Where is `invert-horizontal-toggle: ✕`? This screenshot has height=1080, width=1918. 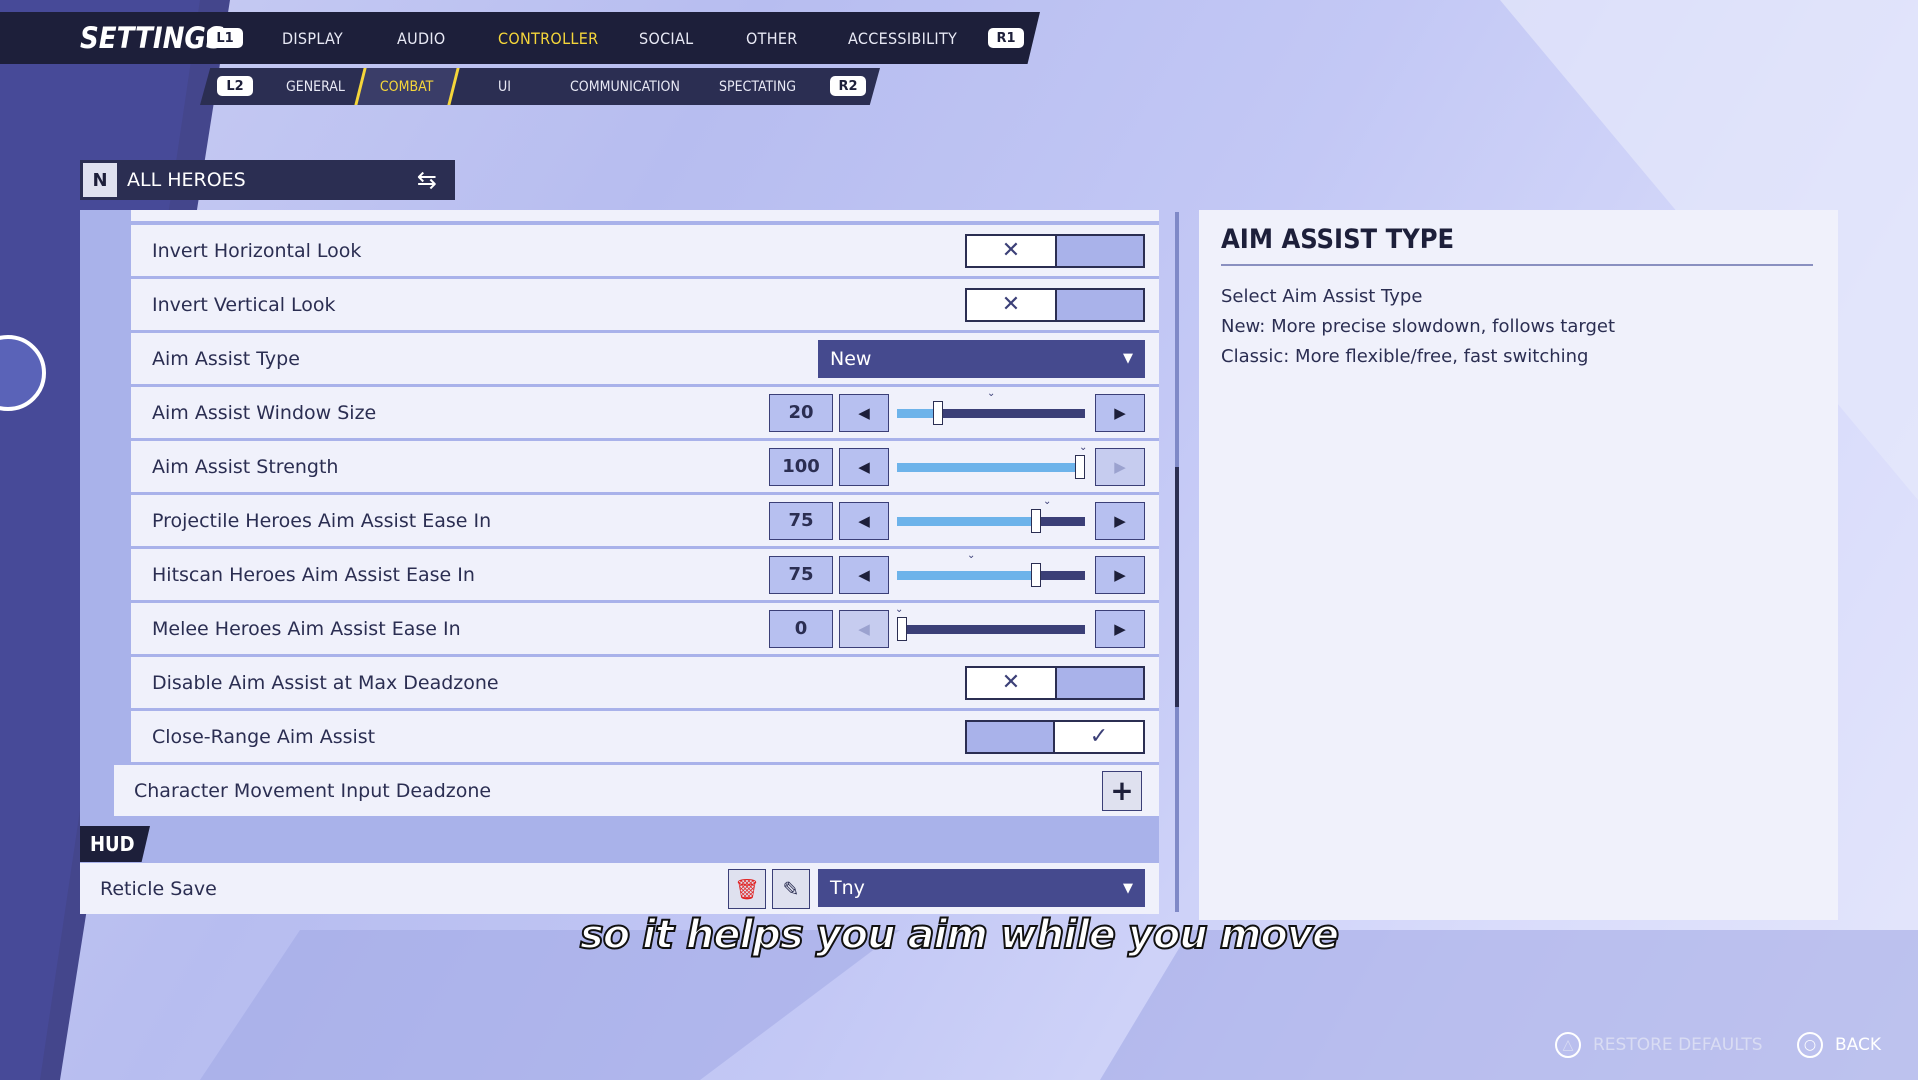
invert-horizontal-toggle: ✕ is located at coordinates (1055, 250).